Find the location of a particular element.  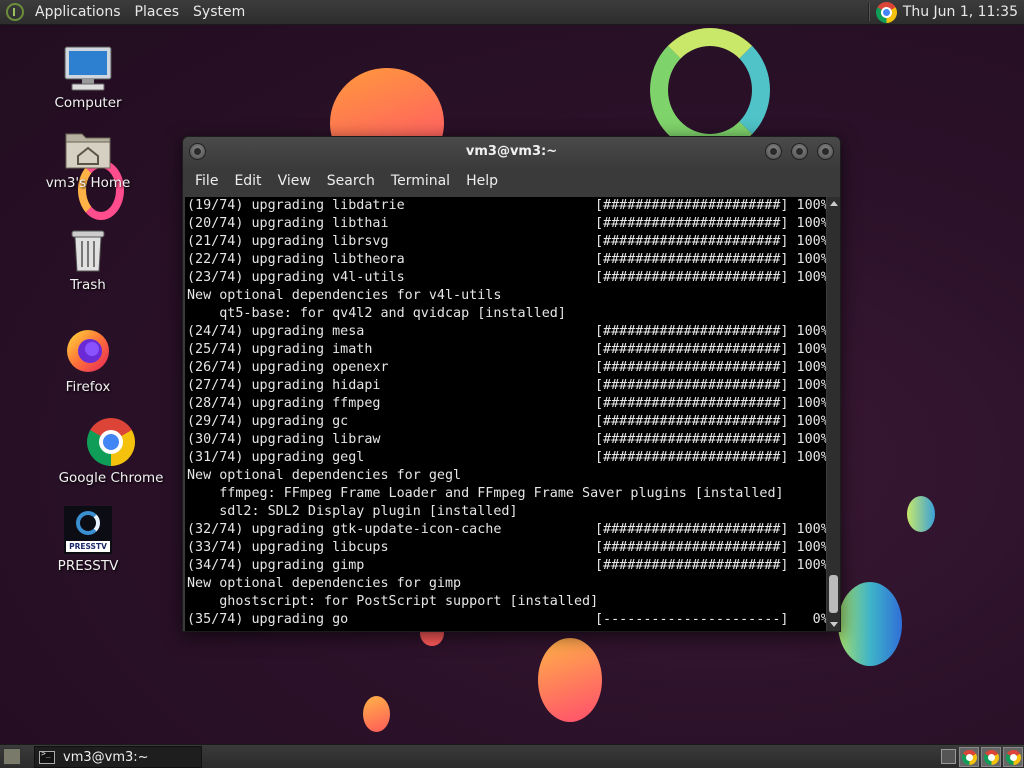

panel-separator is located at coordinates (868, 12).